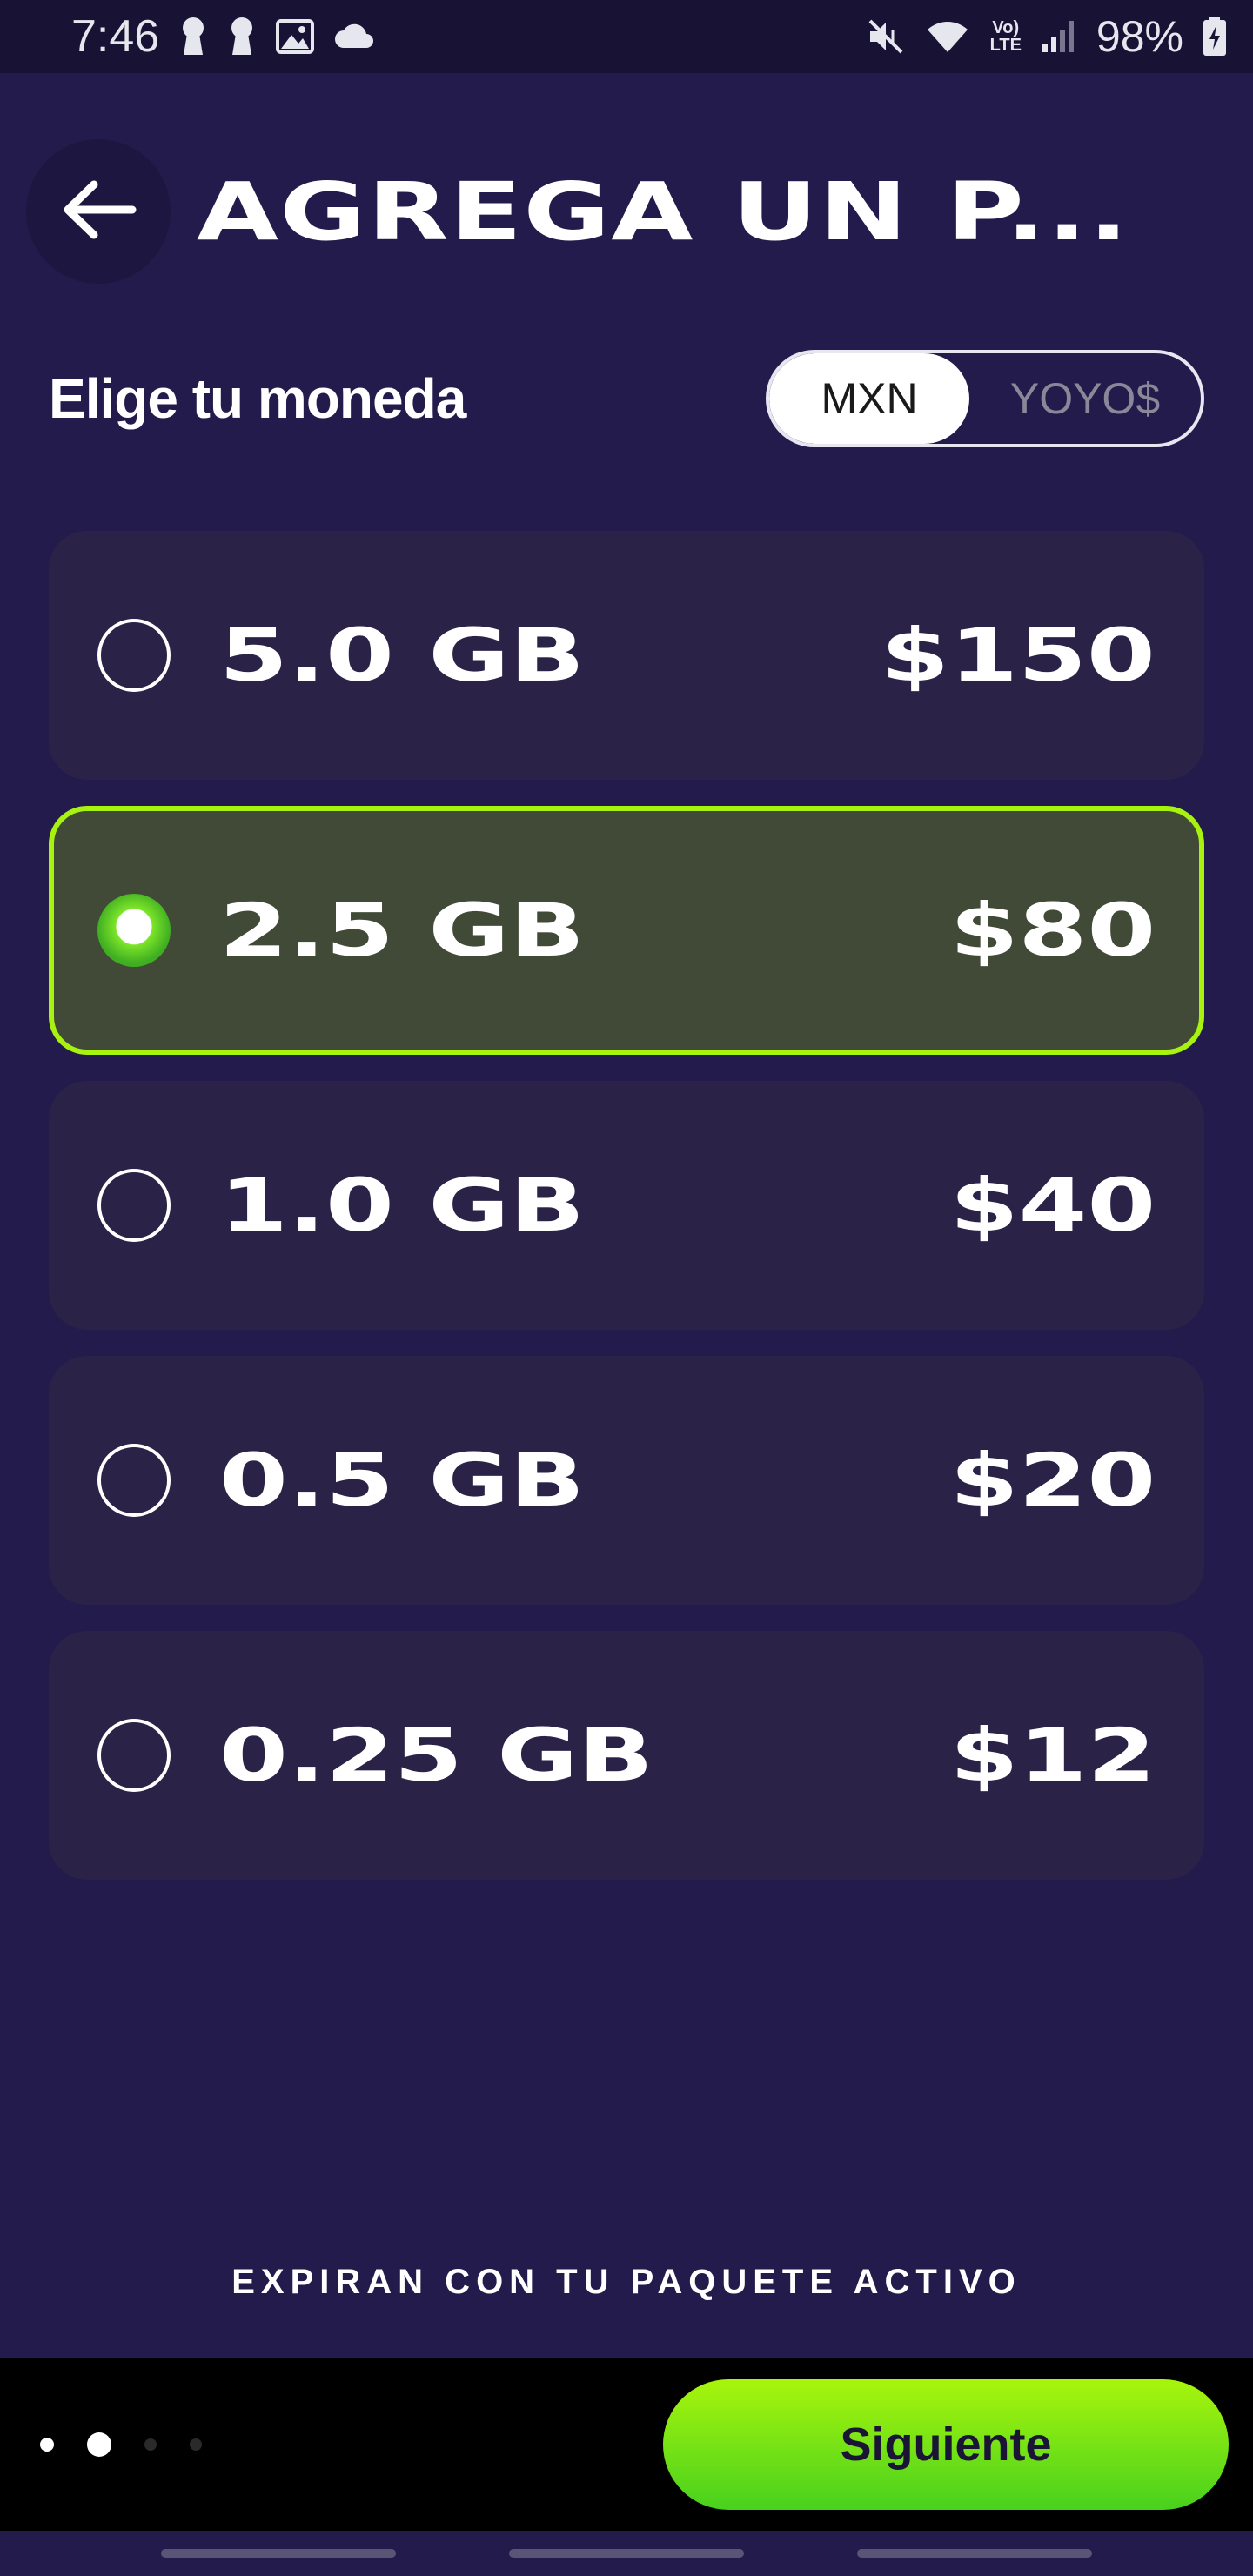  What do you see at coordinates (947, 37) in the screenshot?
I see `wifi-icon` at bounding box center [947, 37].